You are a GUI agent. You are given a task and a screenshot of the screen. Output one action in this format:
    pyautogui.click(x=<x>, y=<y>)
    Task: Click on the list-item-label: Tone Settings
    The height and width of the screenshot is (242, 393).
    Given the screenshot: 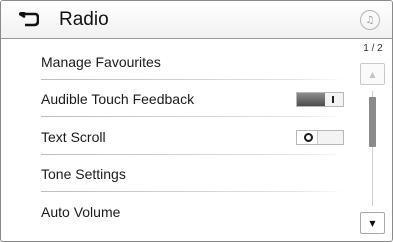 What is the action you would take?
    pyautogui.click(x=83, y=174)
    